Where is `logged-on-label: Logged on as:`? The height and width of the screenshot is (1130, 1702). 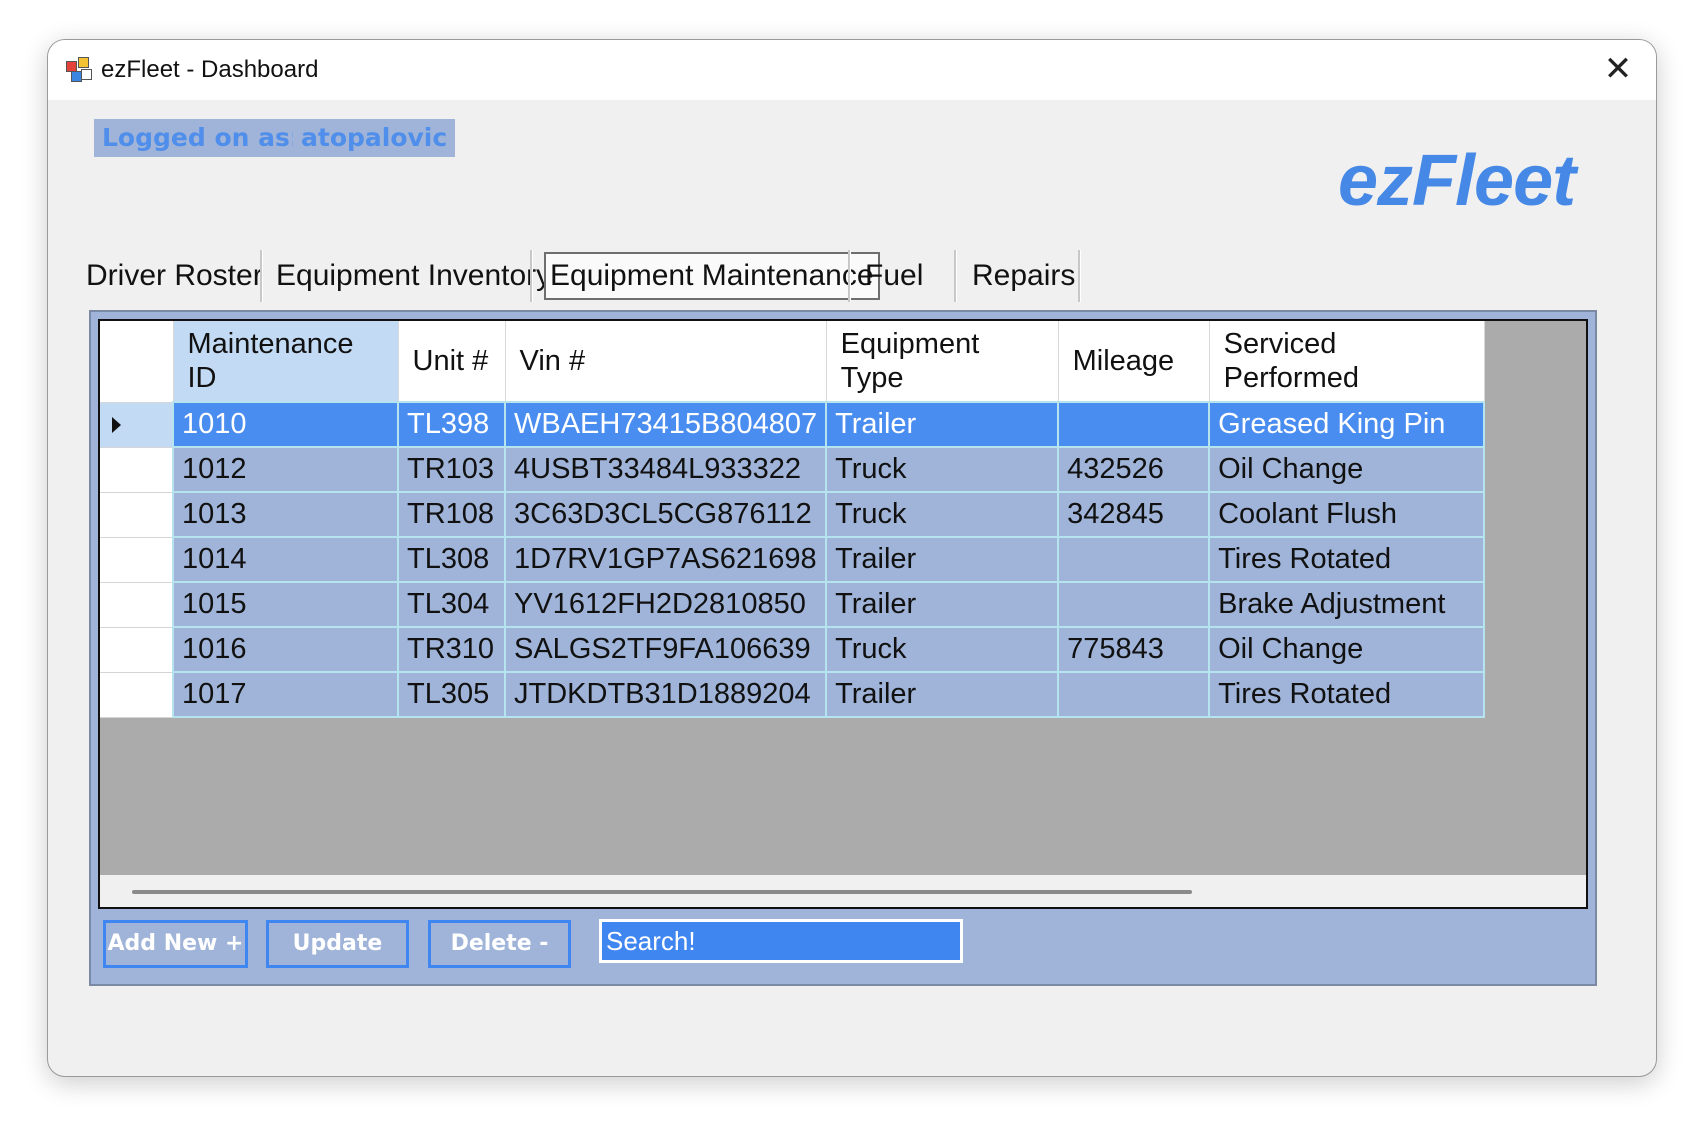 logged-on-label: Logged on as: is located at coordinates (201, 138).